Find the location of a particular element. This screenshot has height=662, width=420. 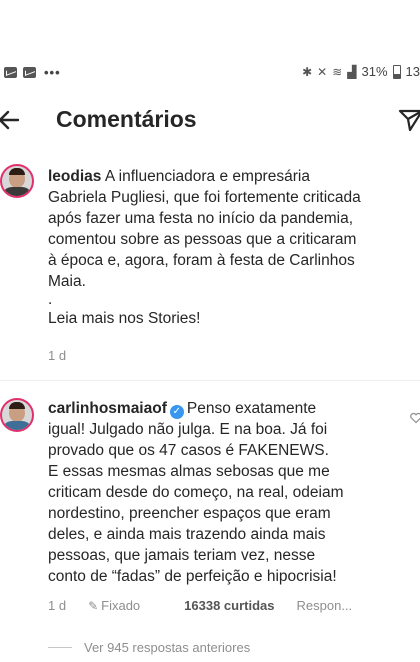

comment-meta: 1 d is located at coordinates (68, 355).